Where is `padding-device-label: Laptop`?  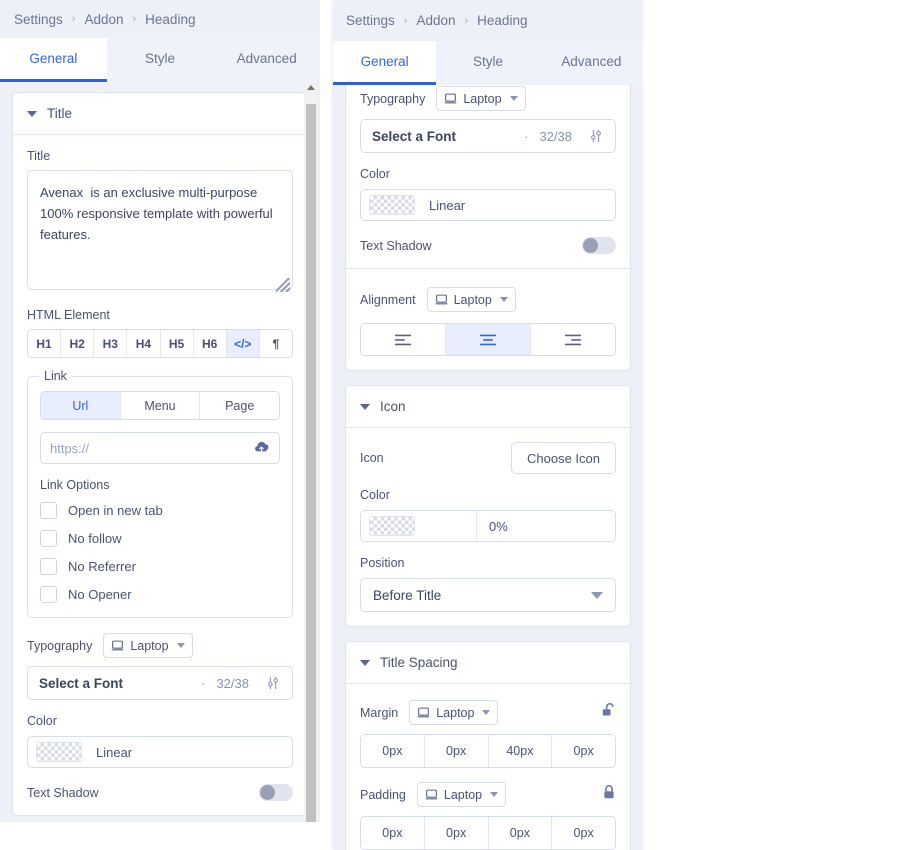 padding-device-label: Laptop is located at coordinates (463, 794).